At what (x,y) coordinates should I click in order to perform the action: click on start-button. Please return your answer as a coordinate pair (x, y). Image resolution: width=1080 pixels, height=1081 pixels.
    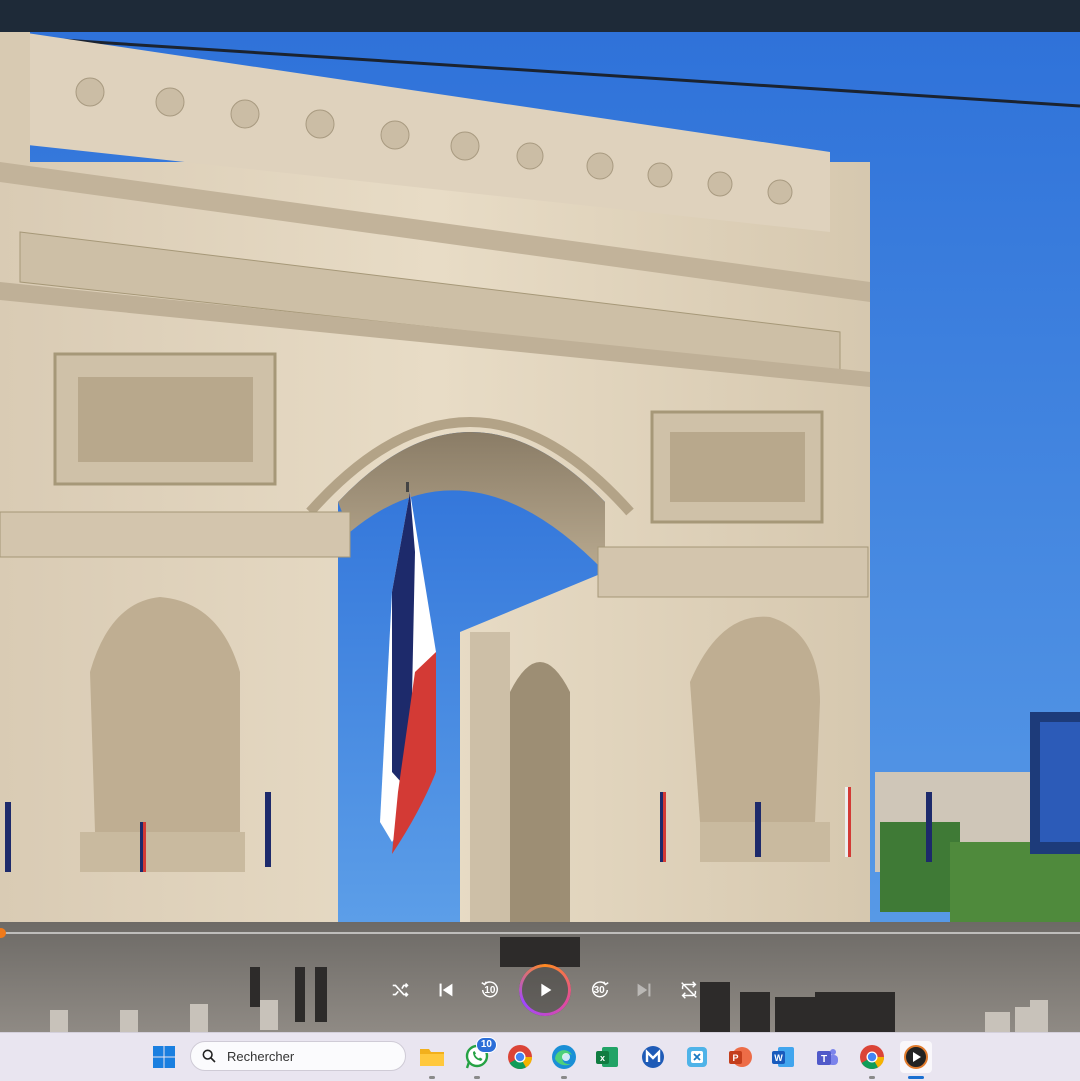
    Looking at the image, I should click on (164, 1057).